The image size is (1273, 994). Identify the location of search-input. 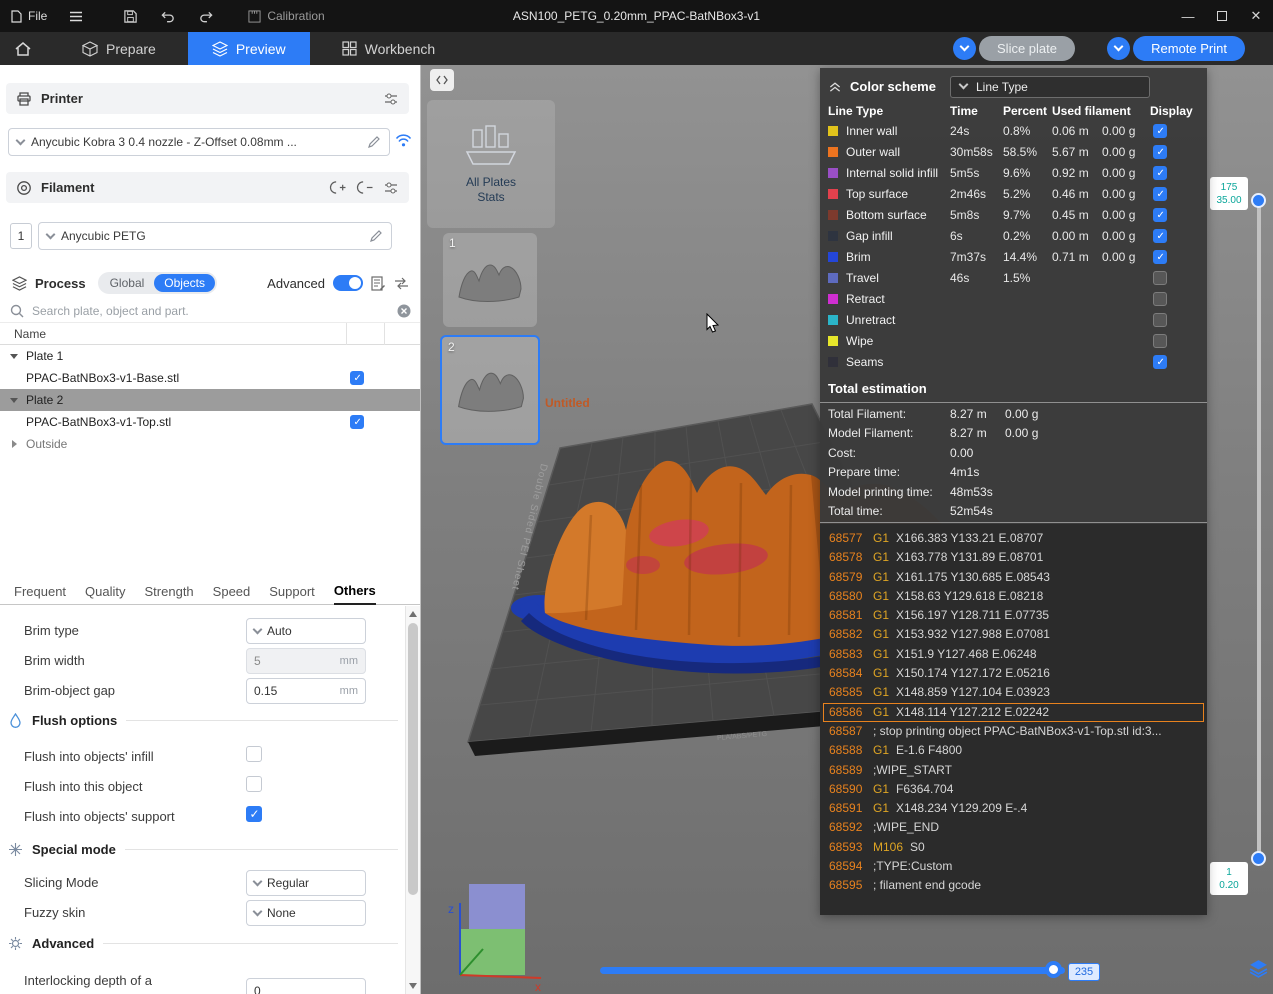
(210, 311).